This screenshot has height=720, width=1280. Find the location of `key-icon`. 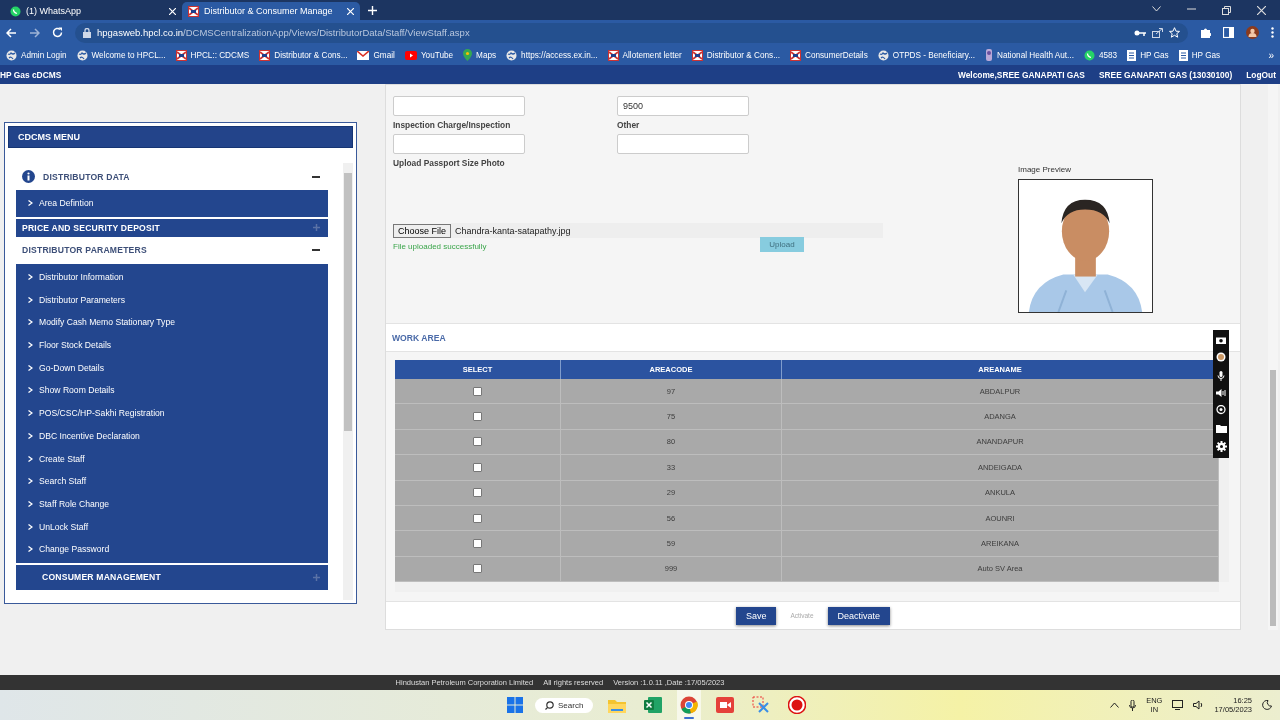

key-icon is located at coordinates (1140, 32).